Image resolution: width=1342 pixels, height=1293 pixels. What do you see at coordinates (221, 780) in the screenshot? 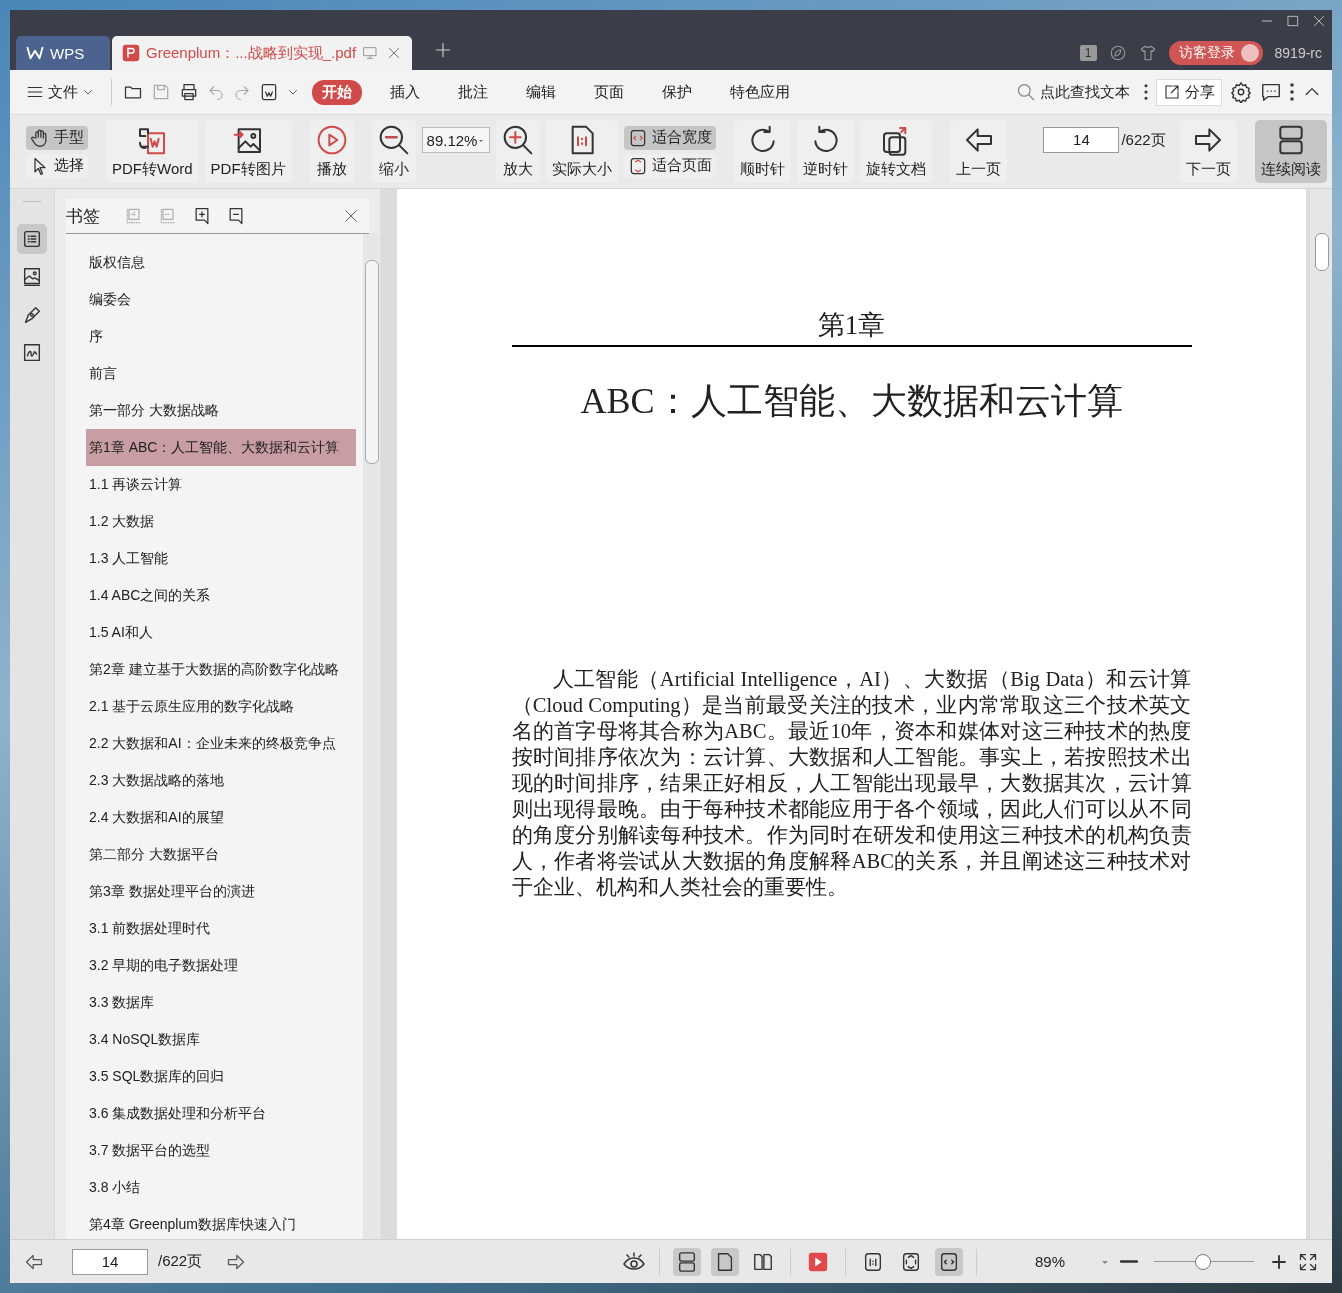
I see `bookmark-item: 2.3 大数据战略的落地` at bounding box center [221, 780].